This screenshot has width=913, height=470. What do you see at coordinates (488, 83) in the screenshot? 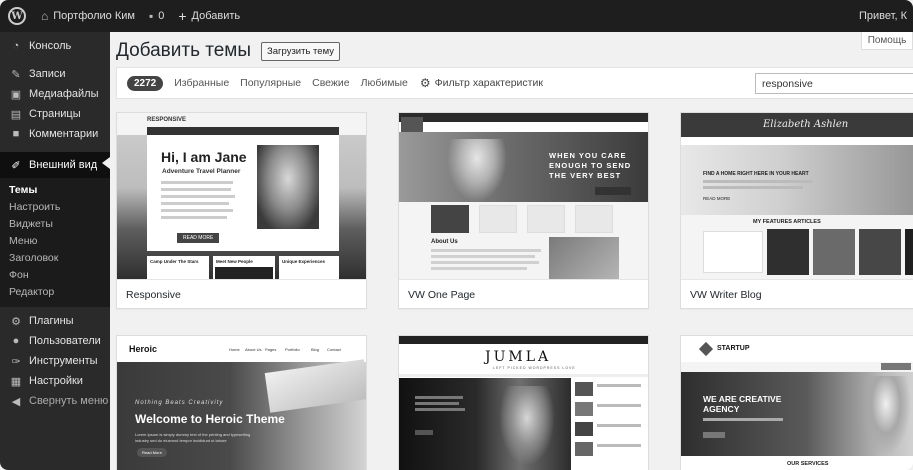
I see `feature-filter-label: Фильтр характеристик` at bounding box center [488, 83].